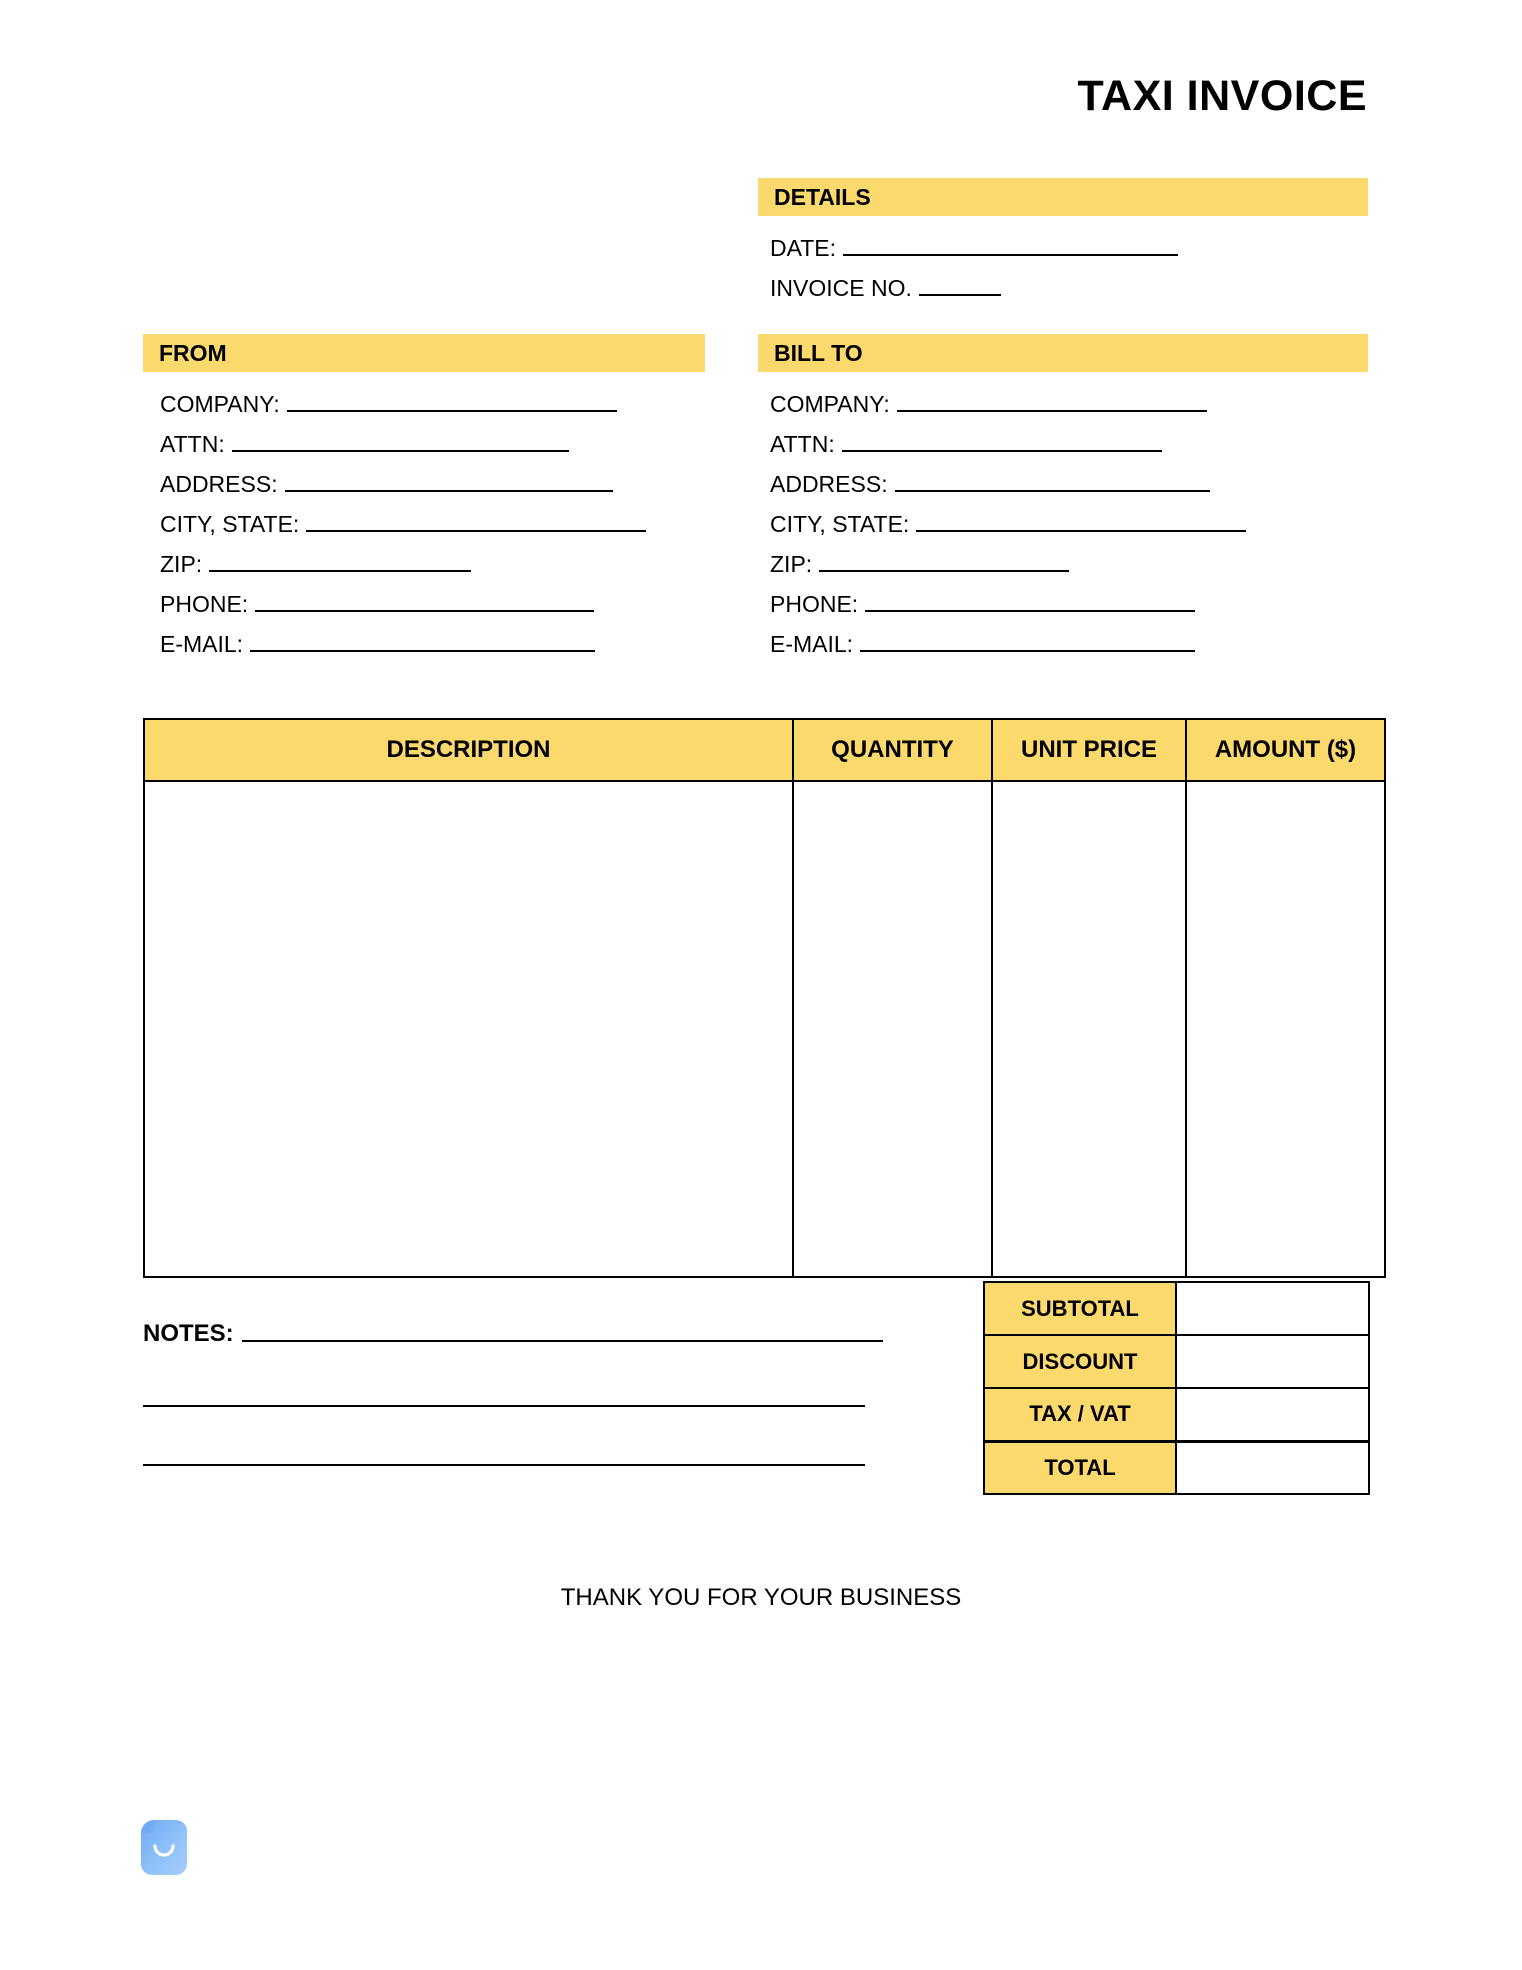 The image size is (1522, 1970). Describe the element at coordinates (468, 1029) in the screenshot. I see `cell-description` at that location.